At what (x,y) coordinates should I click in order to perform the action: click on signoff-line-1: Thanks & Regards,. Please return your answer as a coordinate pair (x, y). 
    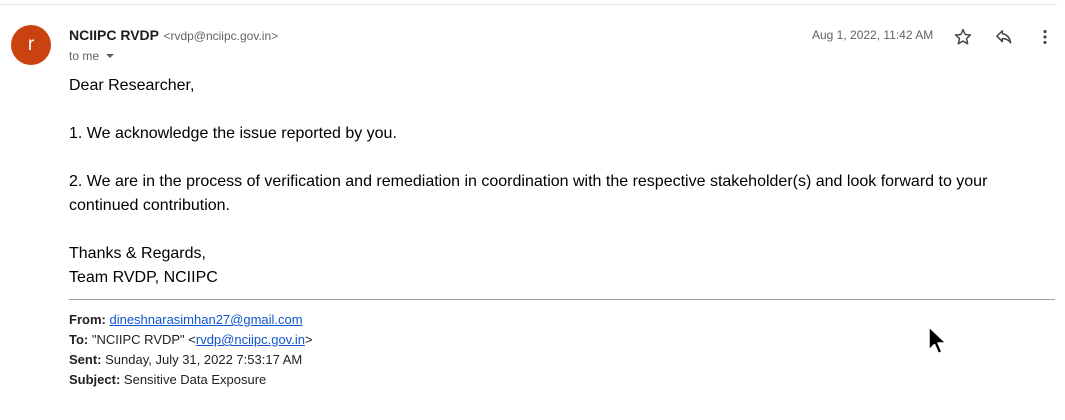
    Looking at the image, I should click on (137, 253).